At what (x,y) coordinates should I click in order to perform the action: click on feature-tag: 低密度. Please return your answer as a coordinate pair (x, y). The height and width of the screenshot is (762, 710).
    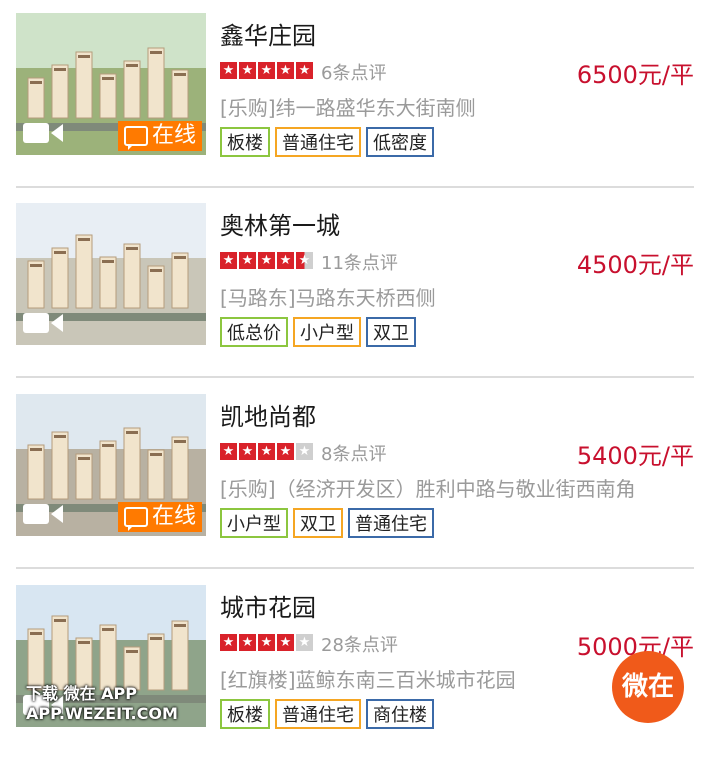
    Looking at the image, I should click on (400, 142).